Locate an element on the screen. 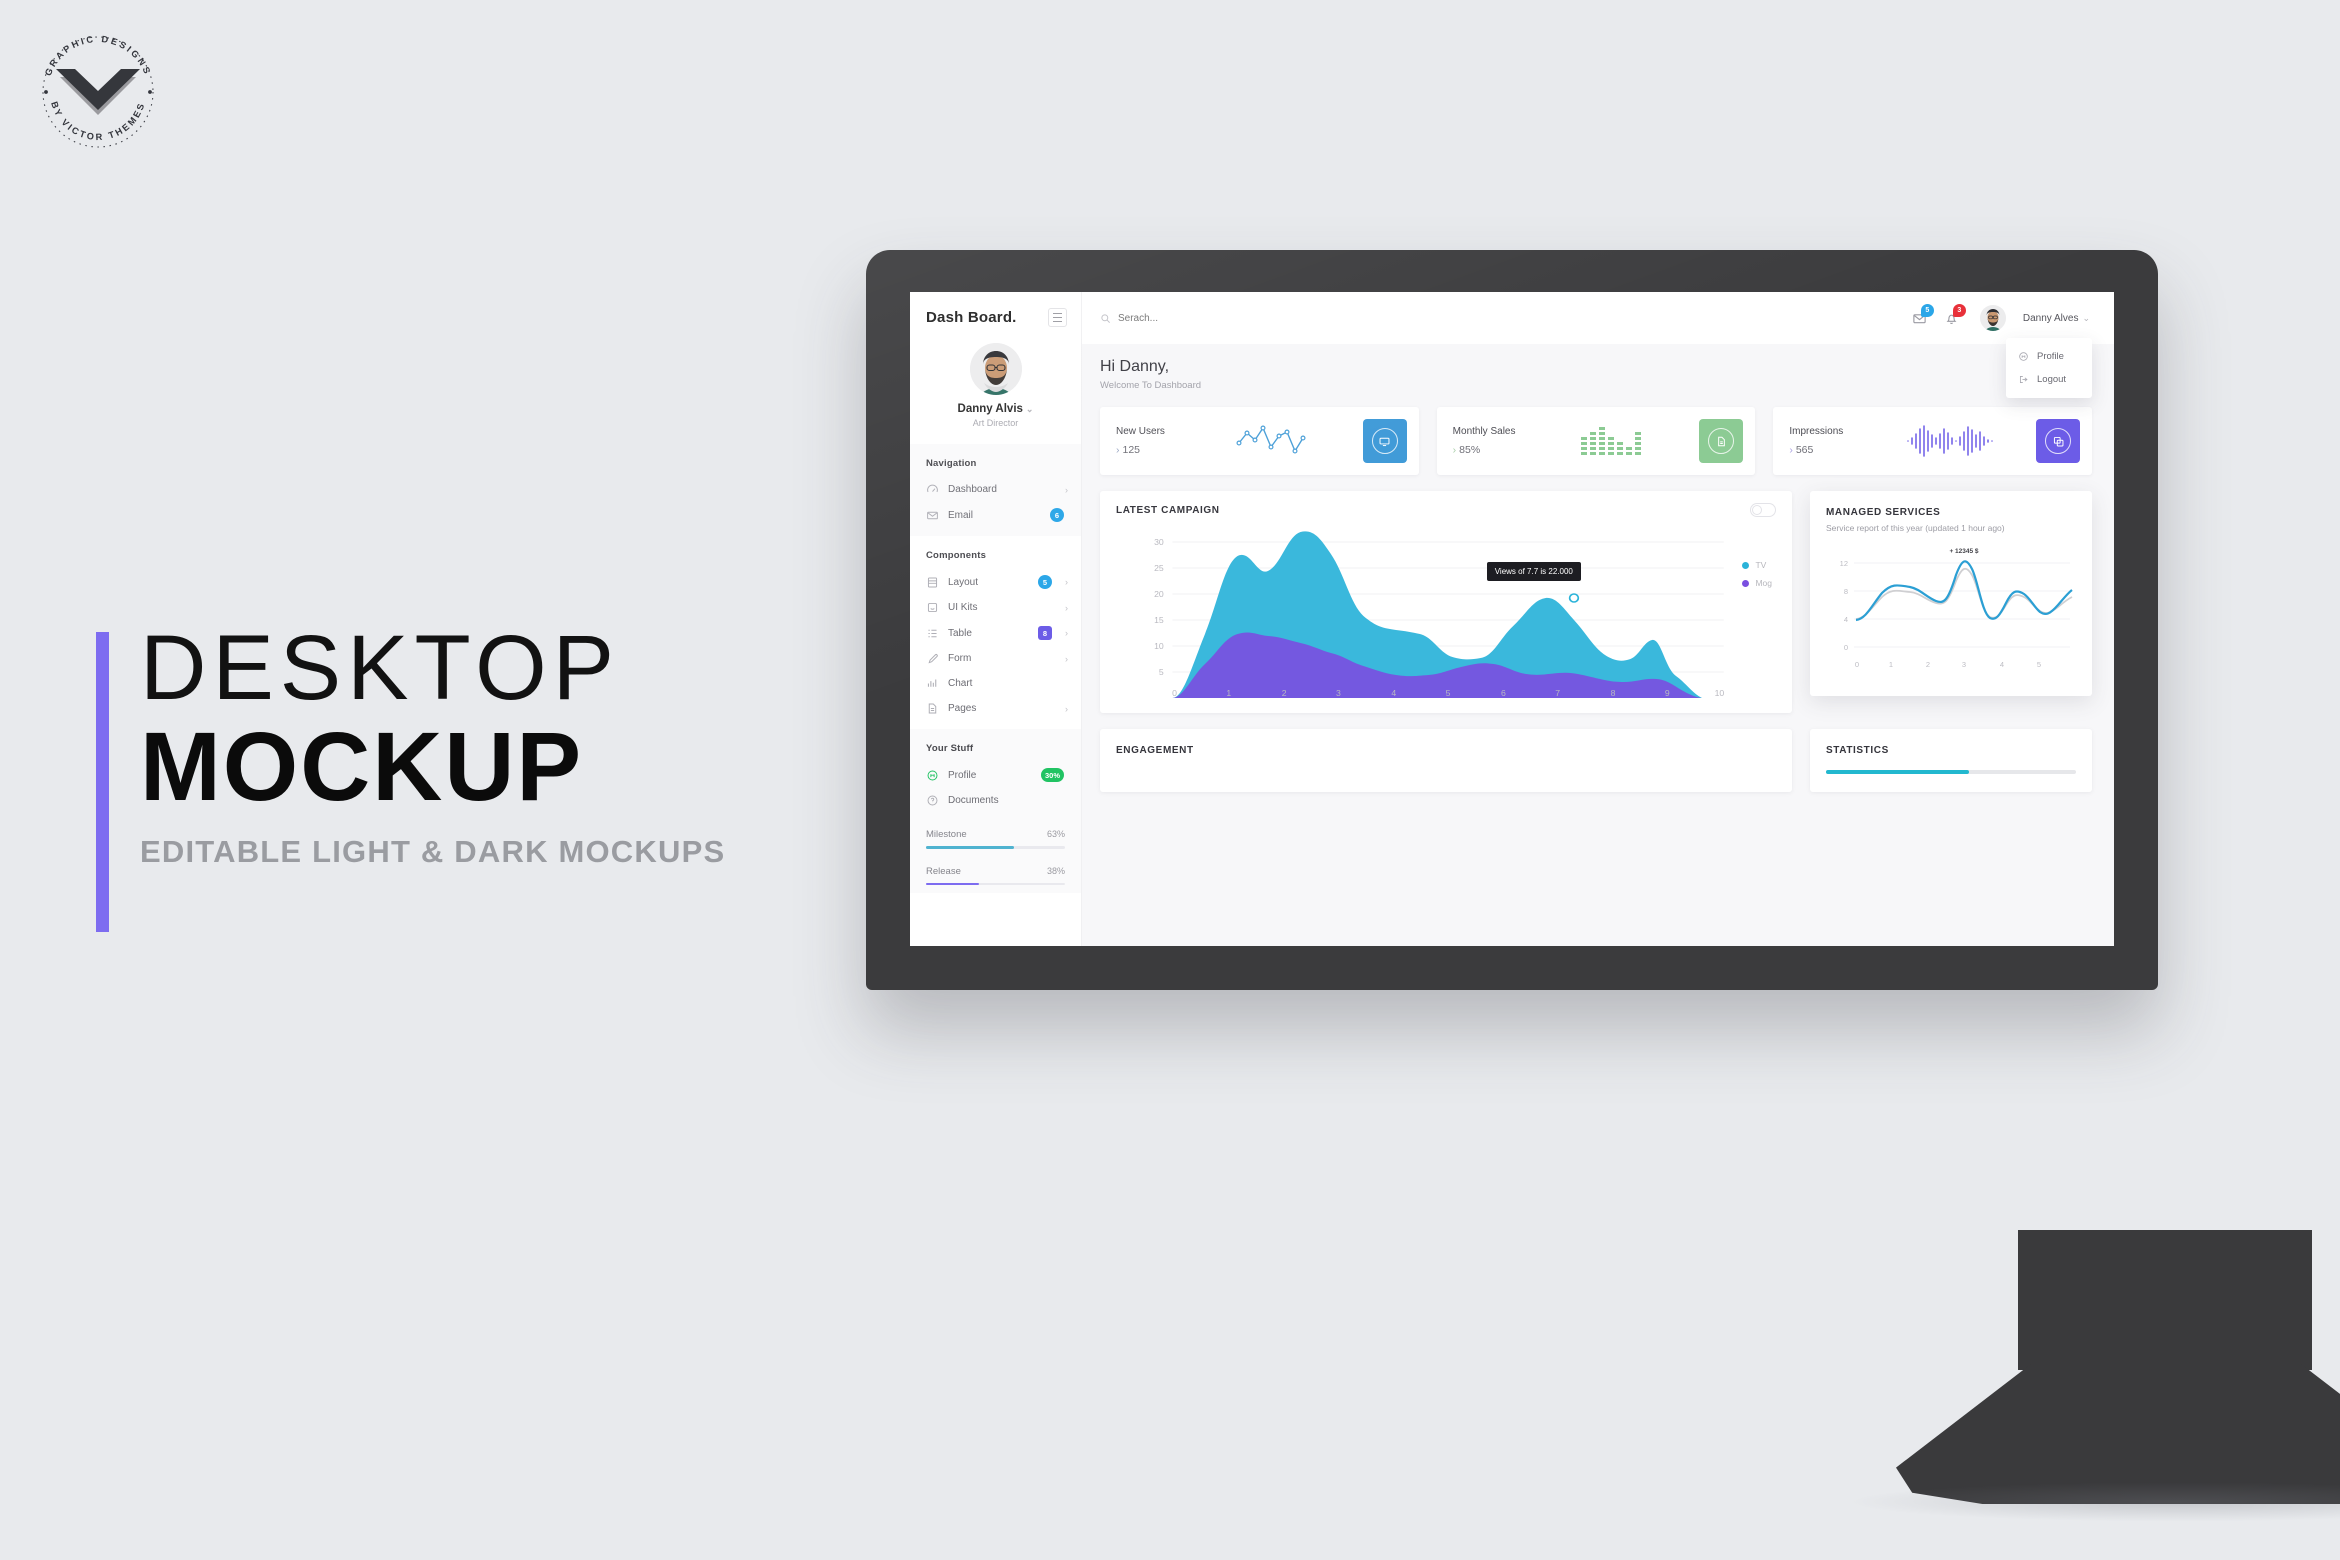 Image resolution: width=2340 pixels, height=1560 pixels. svg-text: 7 is located at coordinates (1557, 693).